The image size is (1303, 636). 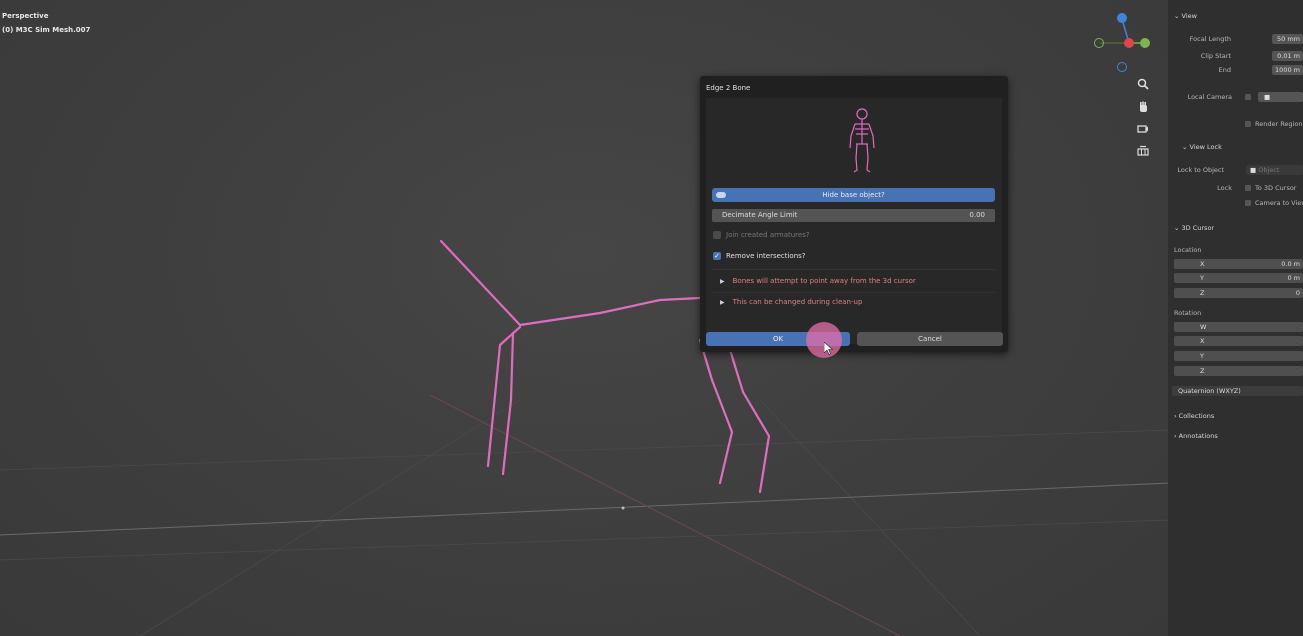 I want to click on clip-end-label: End, so click(x=1224, y=70).